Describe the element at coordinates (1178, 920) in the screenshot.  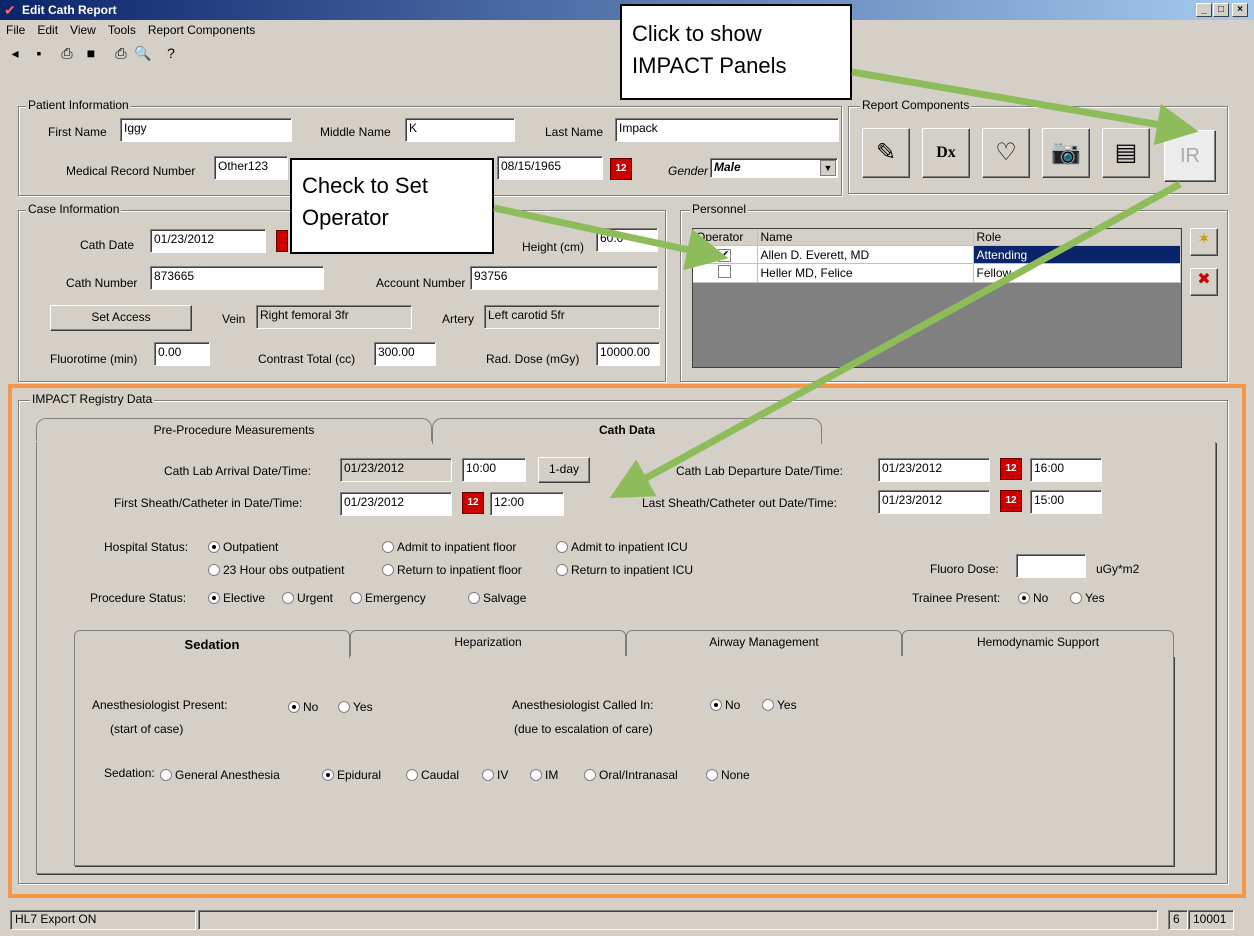
I see `status-page: 6` at that location.